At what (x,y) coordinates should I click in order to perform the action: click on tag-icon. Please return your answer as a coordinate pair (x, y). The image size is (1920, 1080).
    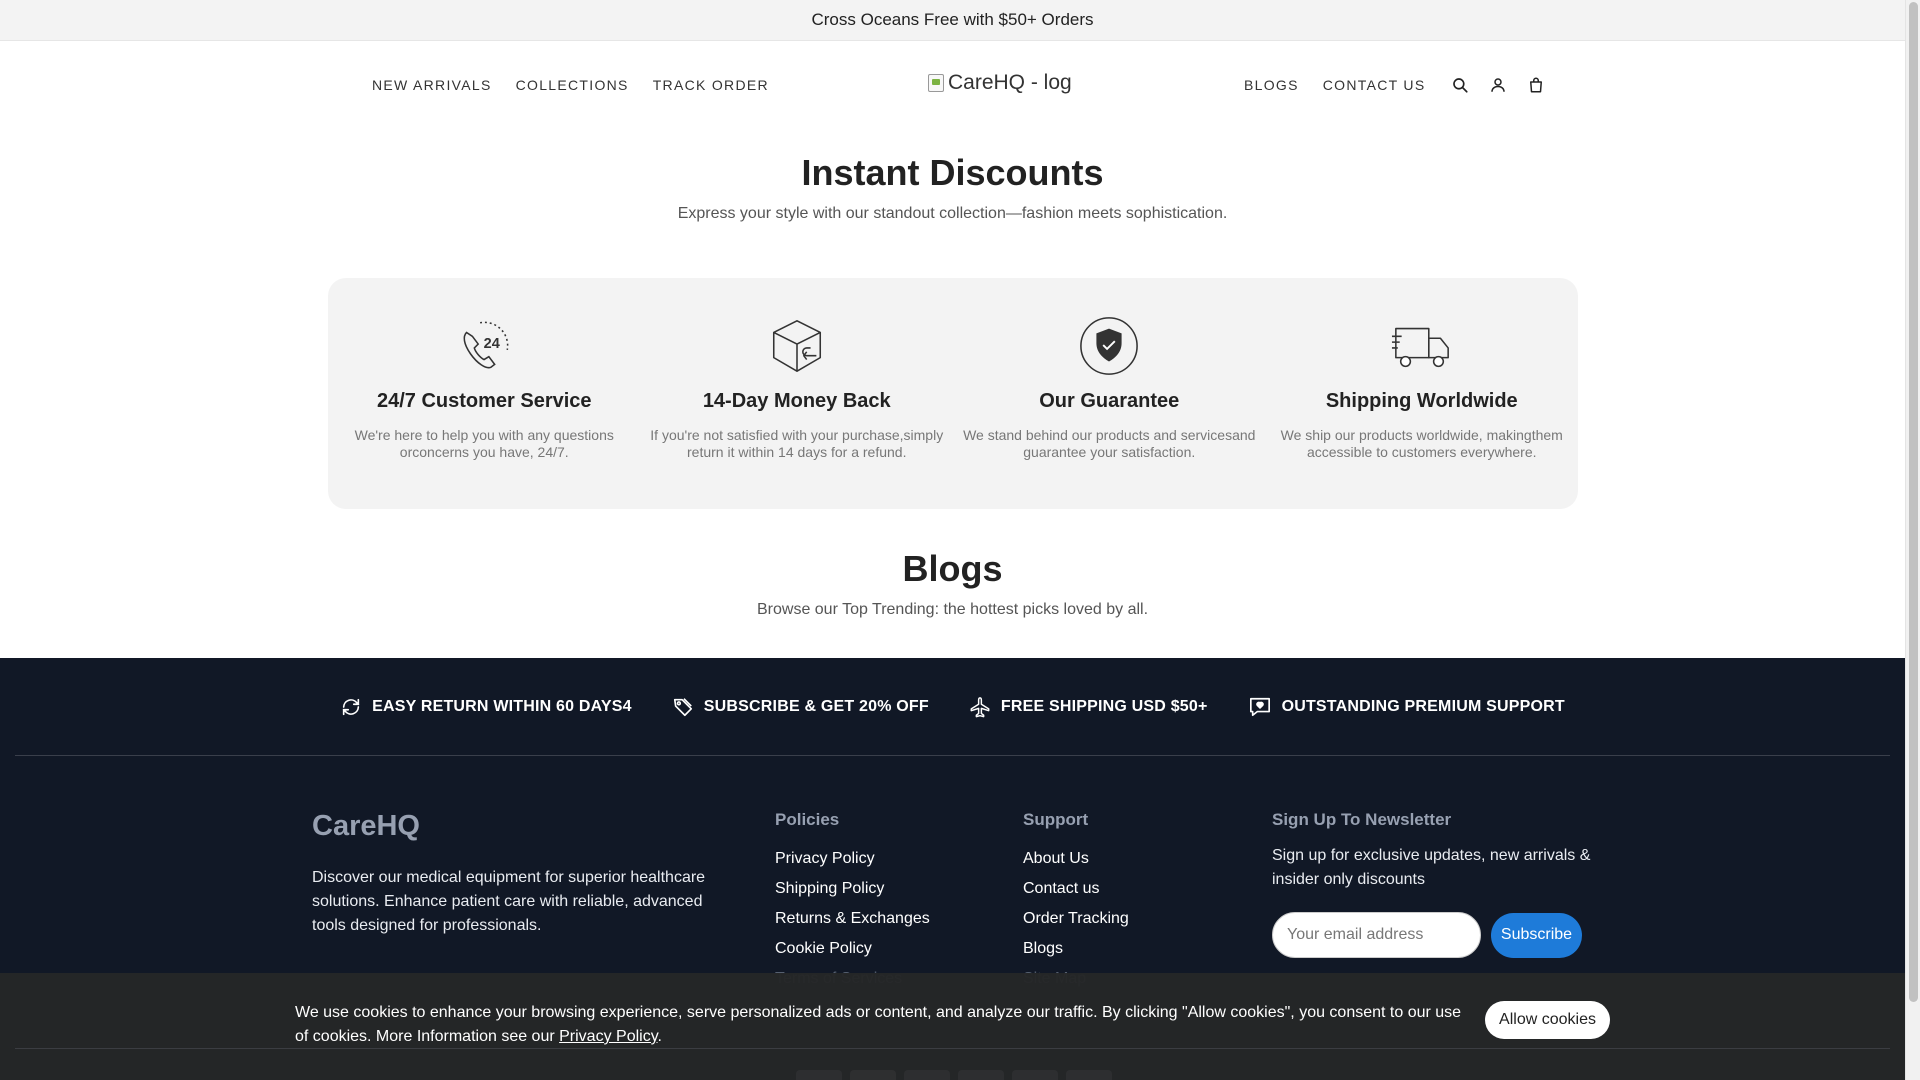
    Looking at the image, I should click on (682, 706).